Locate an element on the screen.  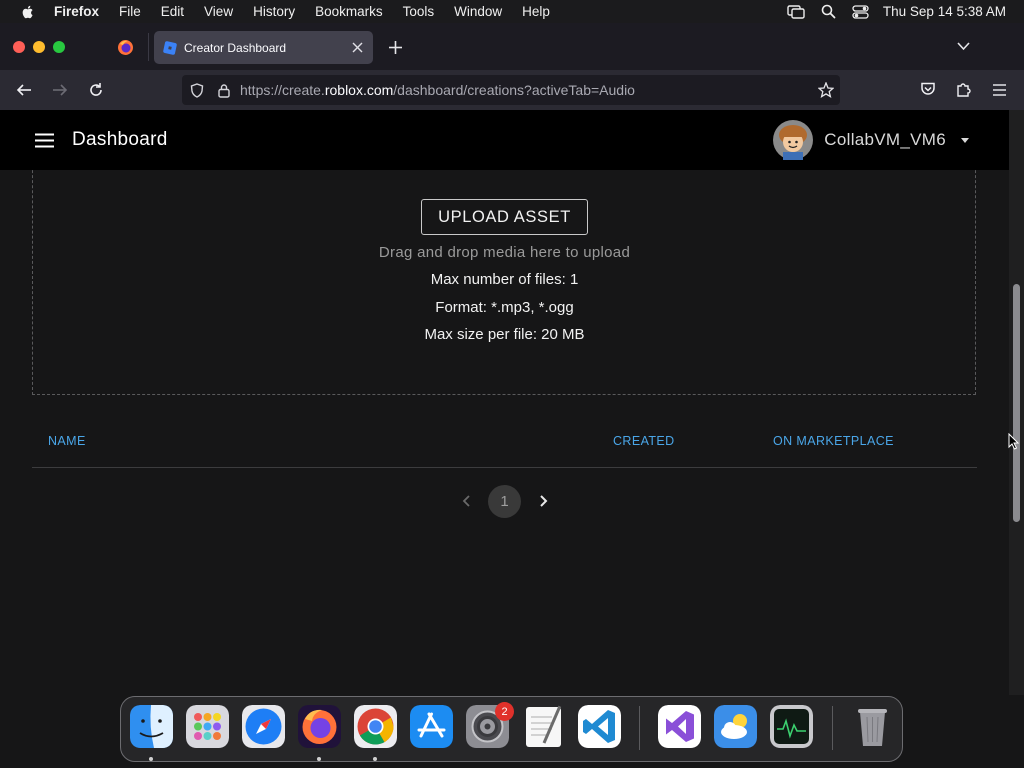
menu-bookmarks: Bookmarks is located at coordinates (349, 11).